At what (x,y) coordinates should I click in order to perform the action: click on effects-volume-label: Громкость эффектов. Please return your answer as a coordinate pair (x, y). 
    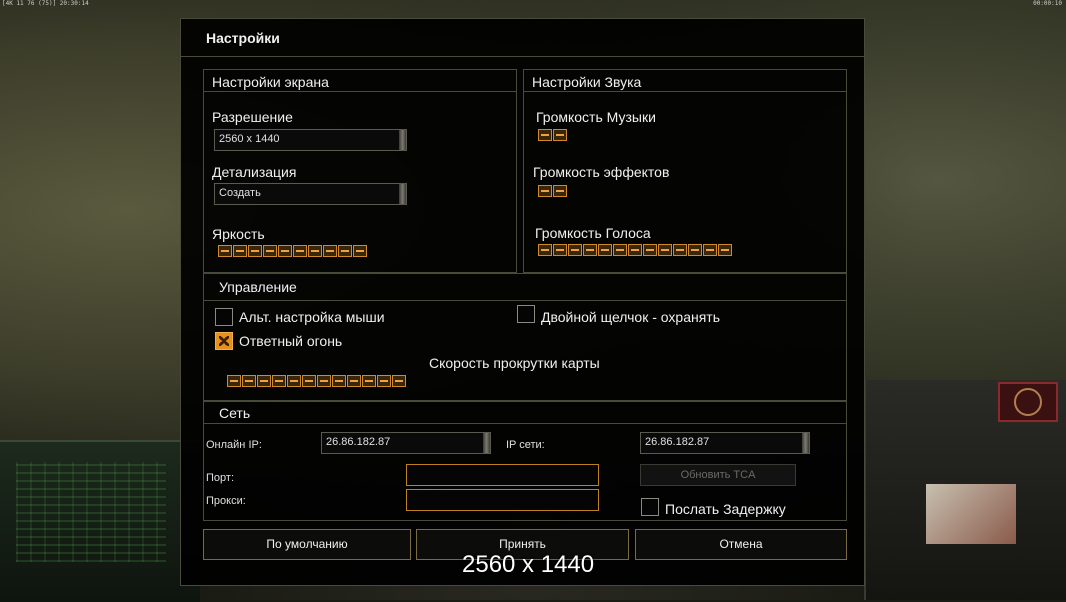
    Looking at the image, I should click on (601, 172).